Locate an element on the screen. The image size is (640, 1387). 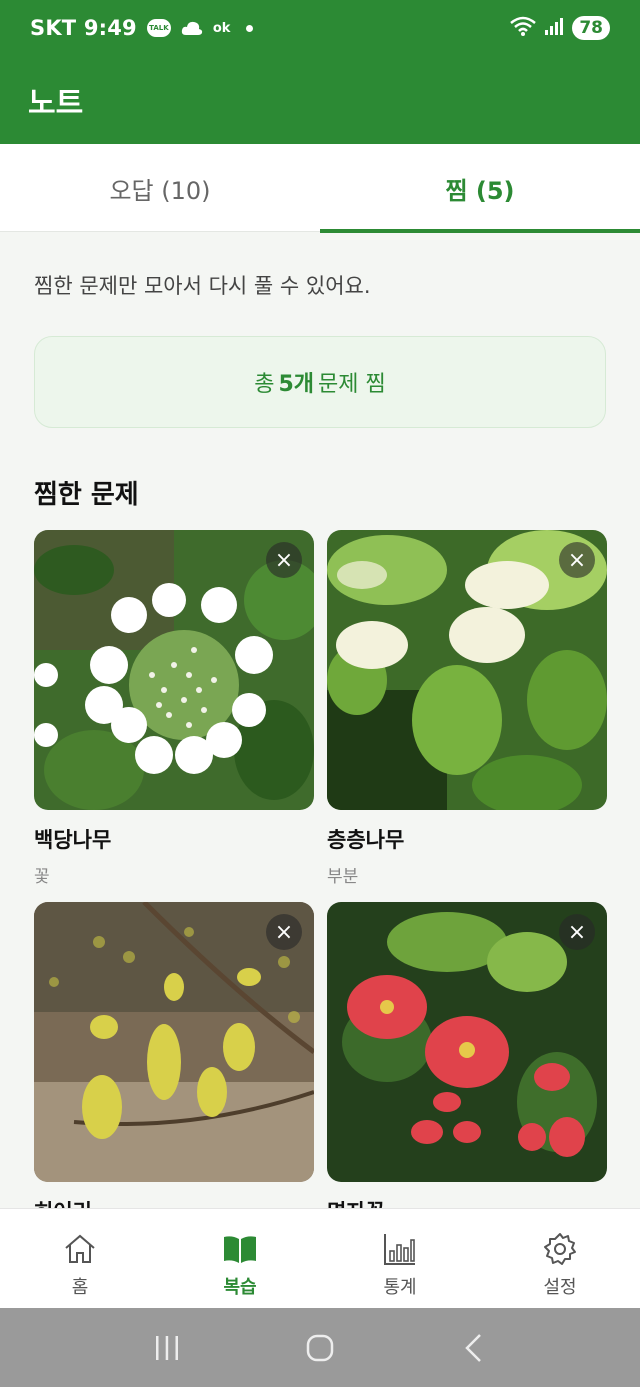
favorite-card: × 명자꽃 is located at coordinates (467, 1064).